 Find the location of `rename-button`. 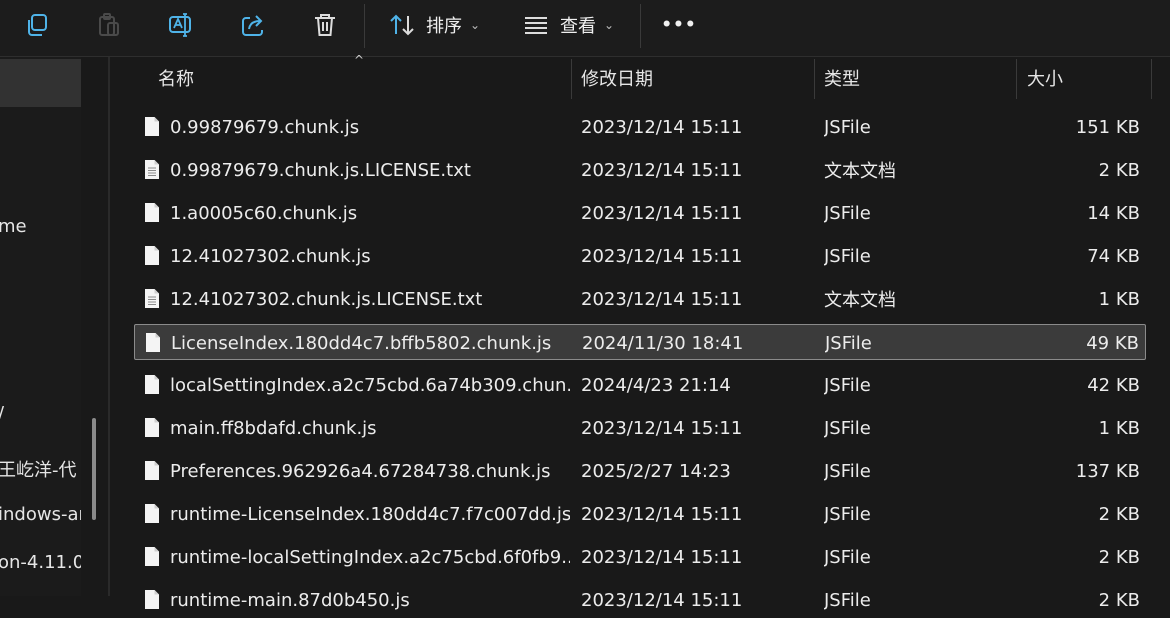

rename-button is located at coordinates (181, 25).